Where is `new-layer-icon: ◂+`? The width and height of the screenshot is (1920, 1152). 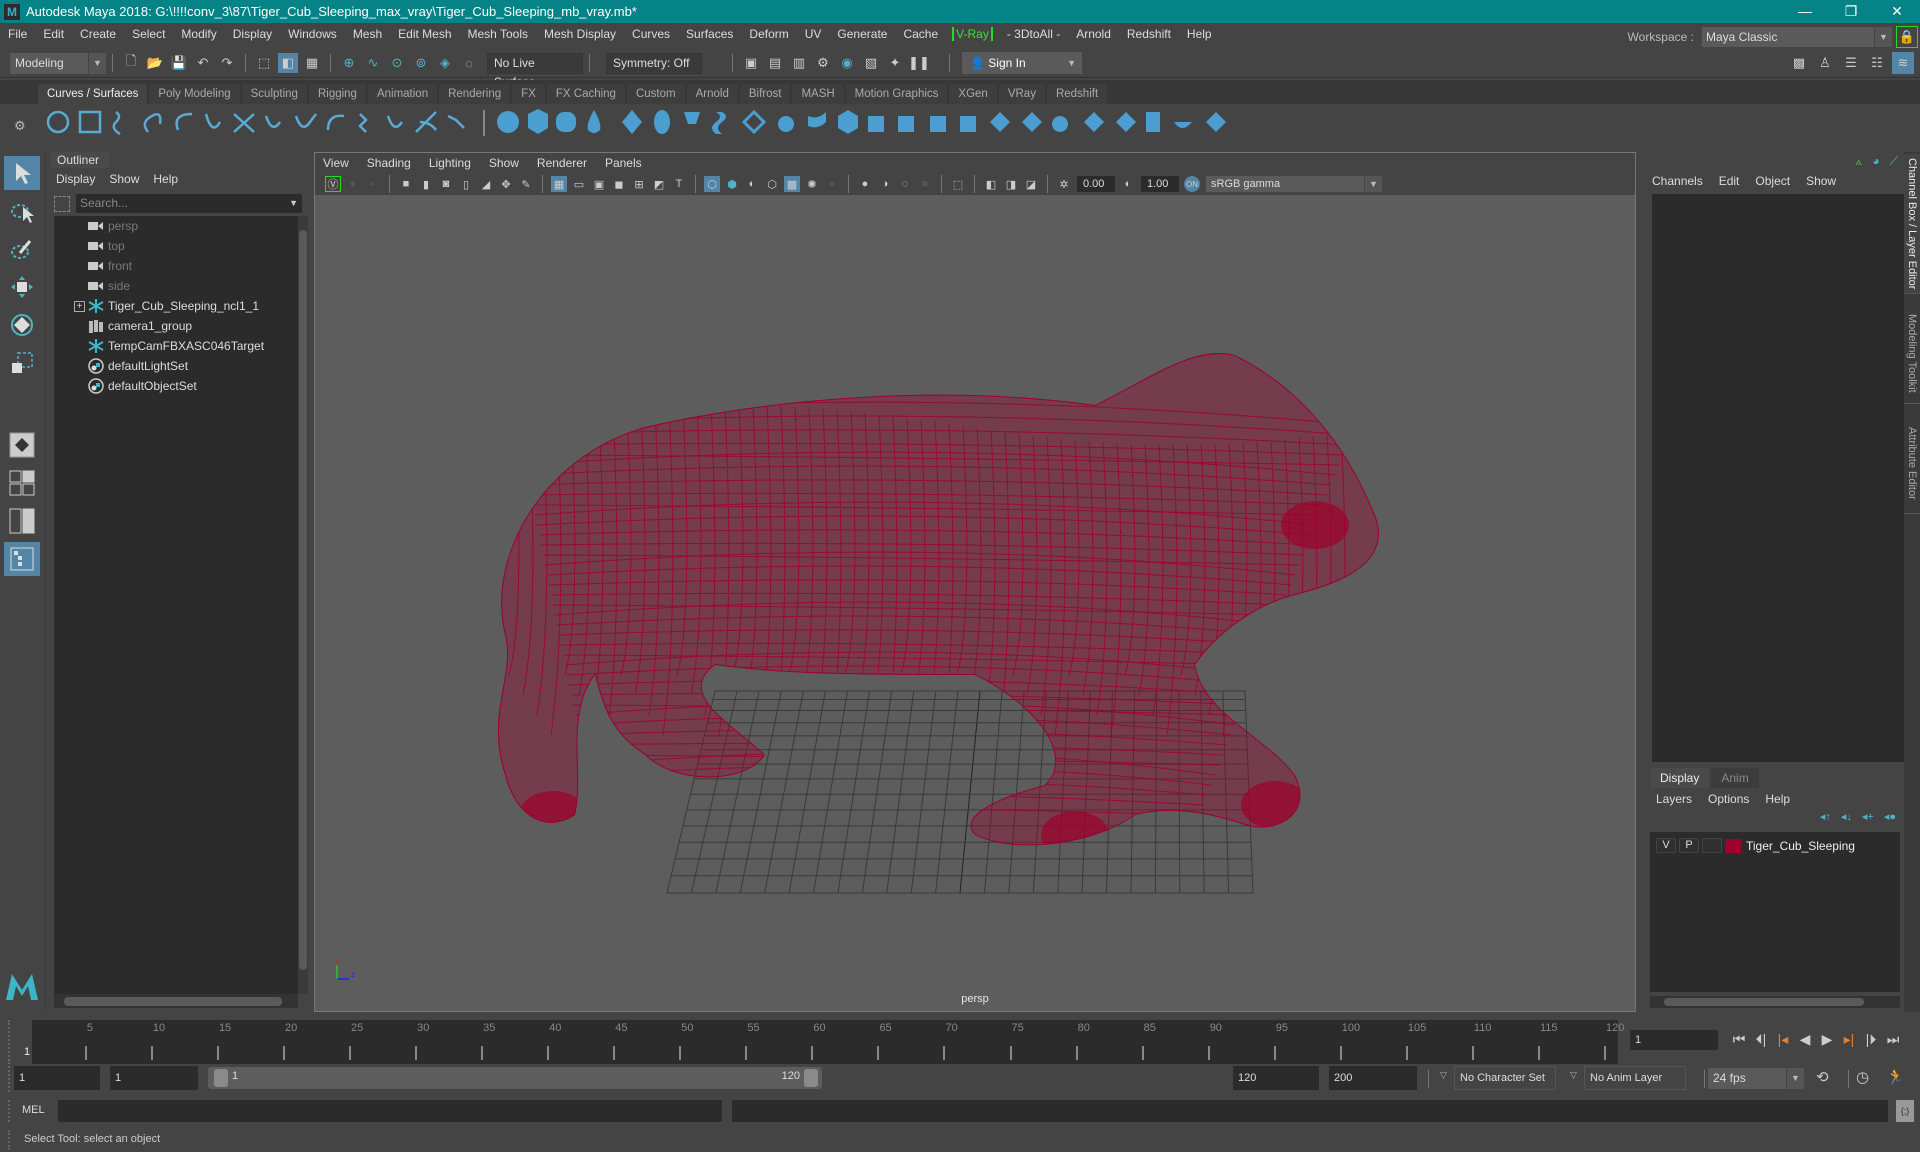
new-layer-icon: ◂+ is located at coordinates (1868, 816).